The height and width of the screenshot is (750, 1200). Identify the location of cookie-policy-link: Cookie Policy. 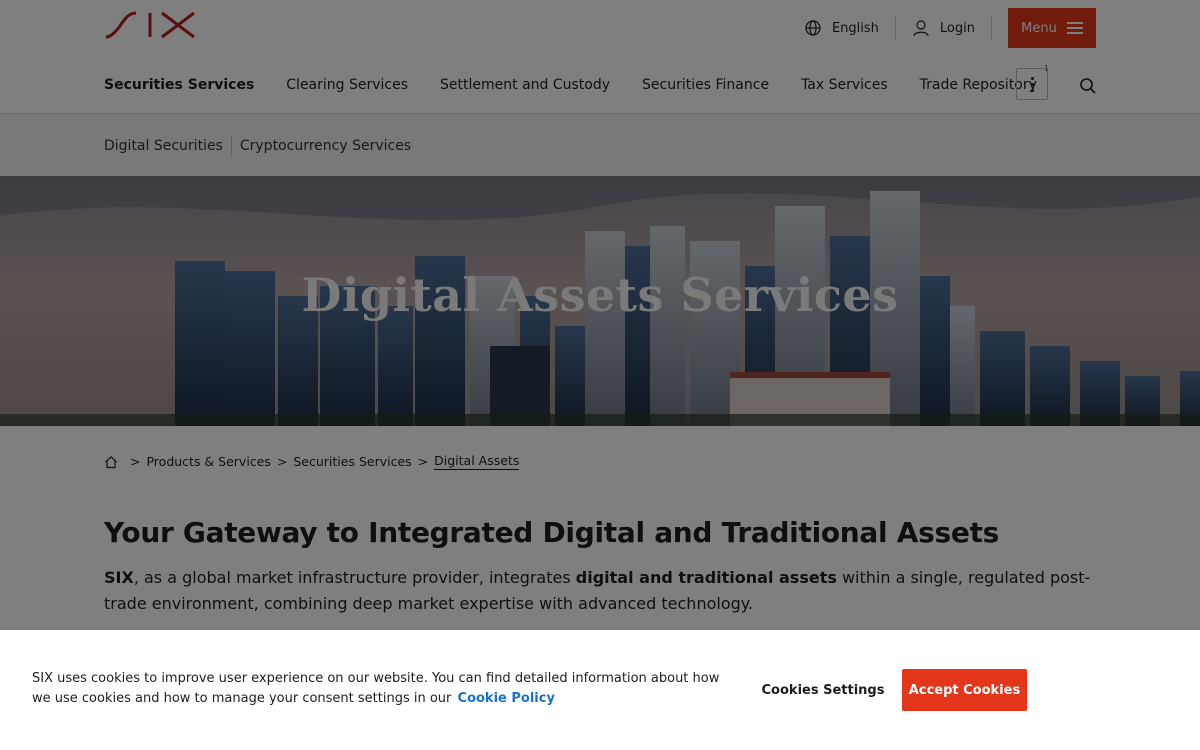
(506, 698).